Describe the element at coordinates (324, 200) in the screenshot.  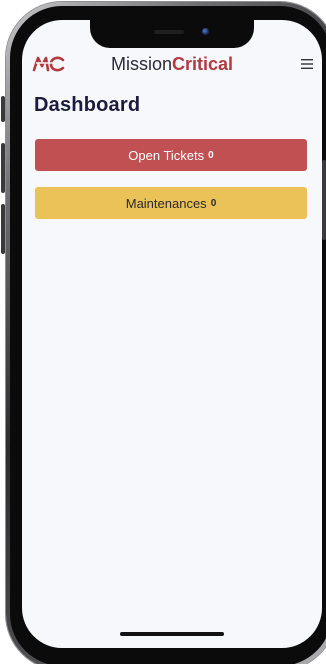
I see `power-button` at that location.